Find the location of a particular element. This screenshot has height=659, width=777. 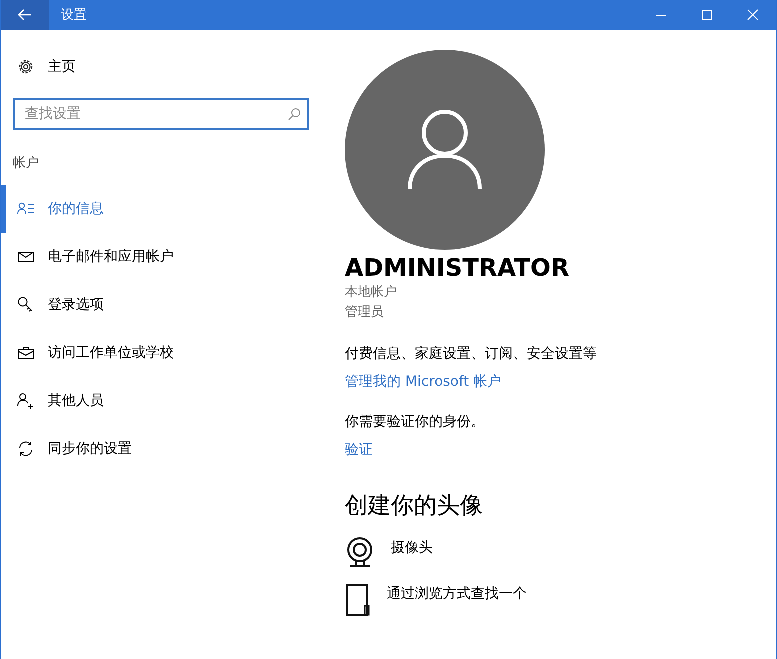

sync-icon is located at coordinates (26, 449).